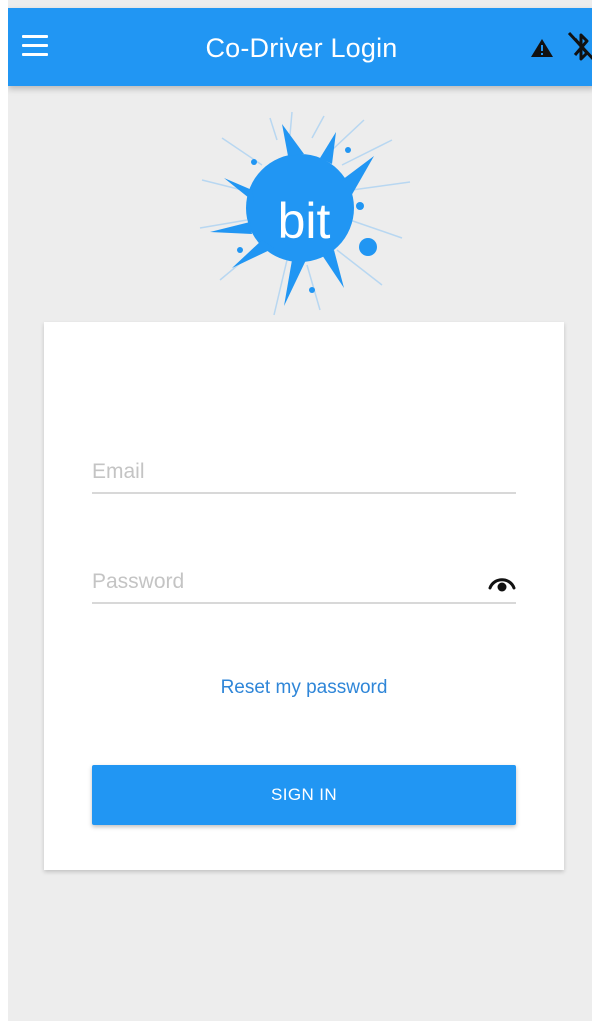 The image size is (595, 1027). Describe the element at coordinates (304, 795) in the screenshot. I see `sign-in-button: SIGN IN` at that location.